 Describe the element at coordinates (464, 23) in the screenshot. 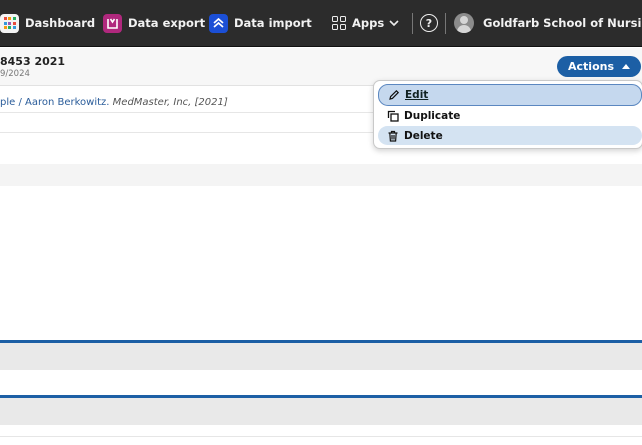

I see `user-avatar-icon` at that location.